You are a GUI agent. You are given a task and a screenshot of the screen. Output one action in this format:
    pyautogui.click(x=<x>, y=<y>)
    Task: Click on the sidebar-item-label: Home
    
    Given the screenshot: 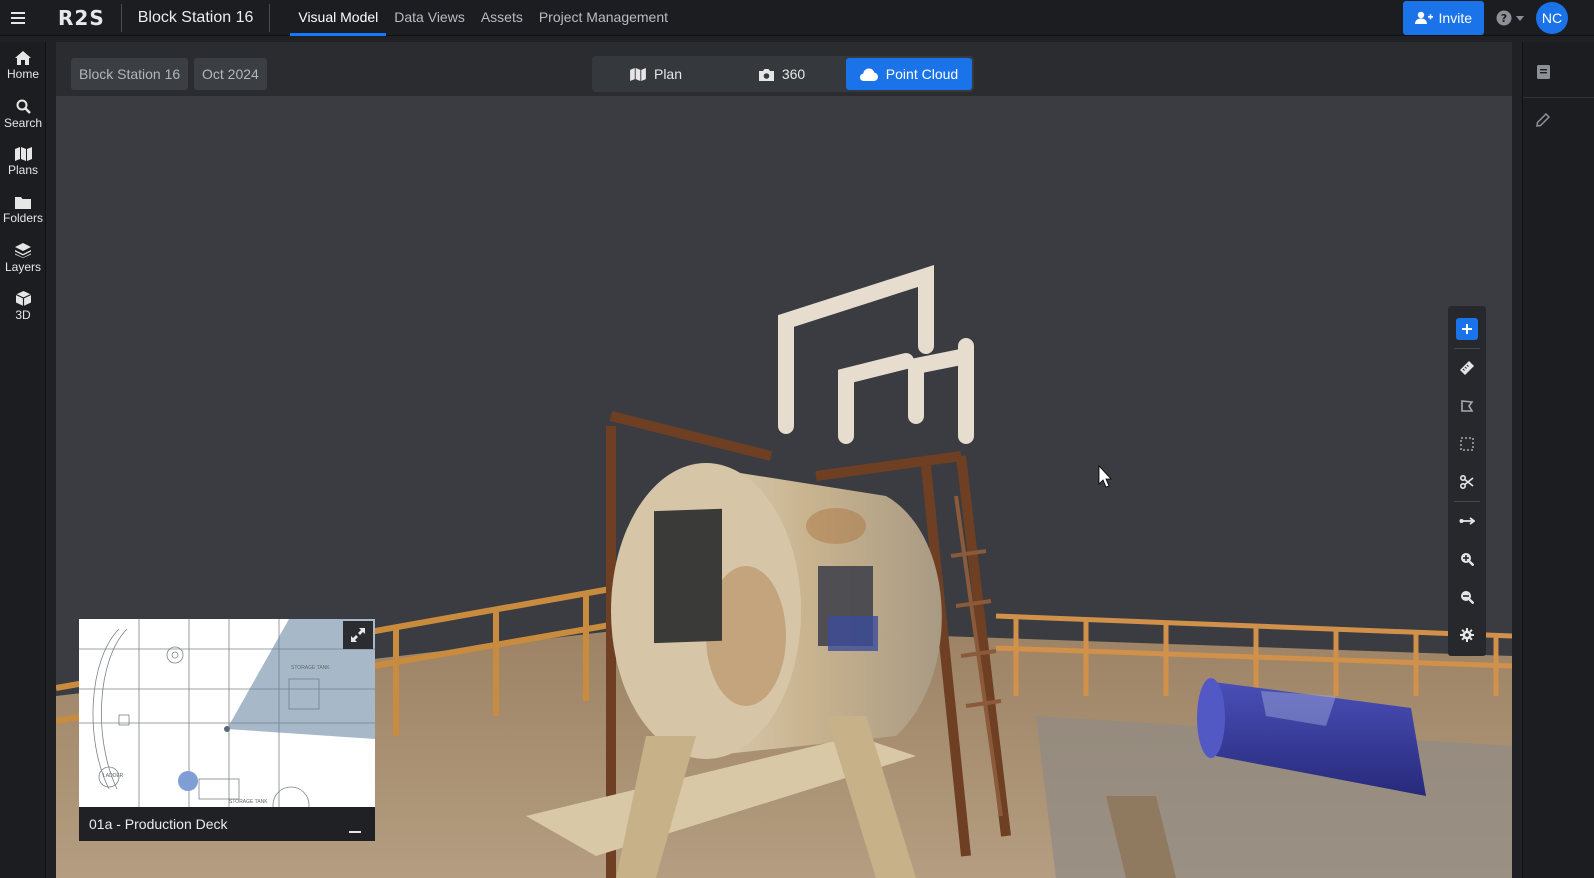 What is the action you would take?
    pyautogui.click(x=22, y=74)
    